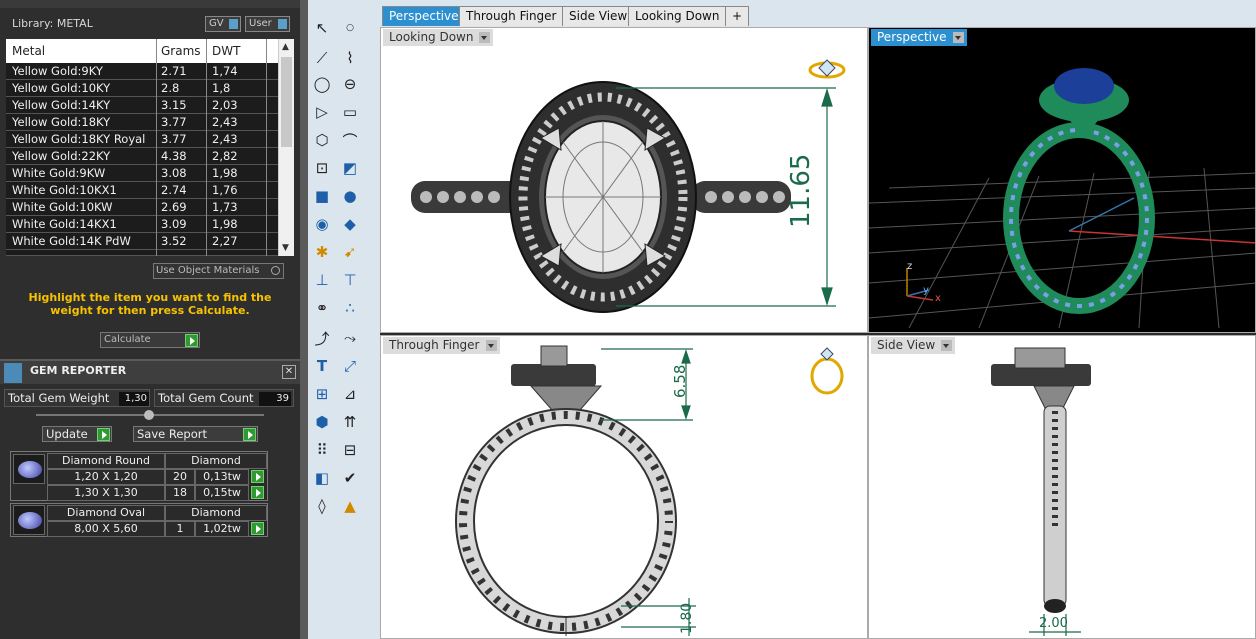 This screenshot has height=639, width=1256. Describe the element at coordinates (322, 224) in the screenshot. I see `cylinder-icon: ◉` at that location.